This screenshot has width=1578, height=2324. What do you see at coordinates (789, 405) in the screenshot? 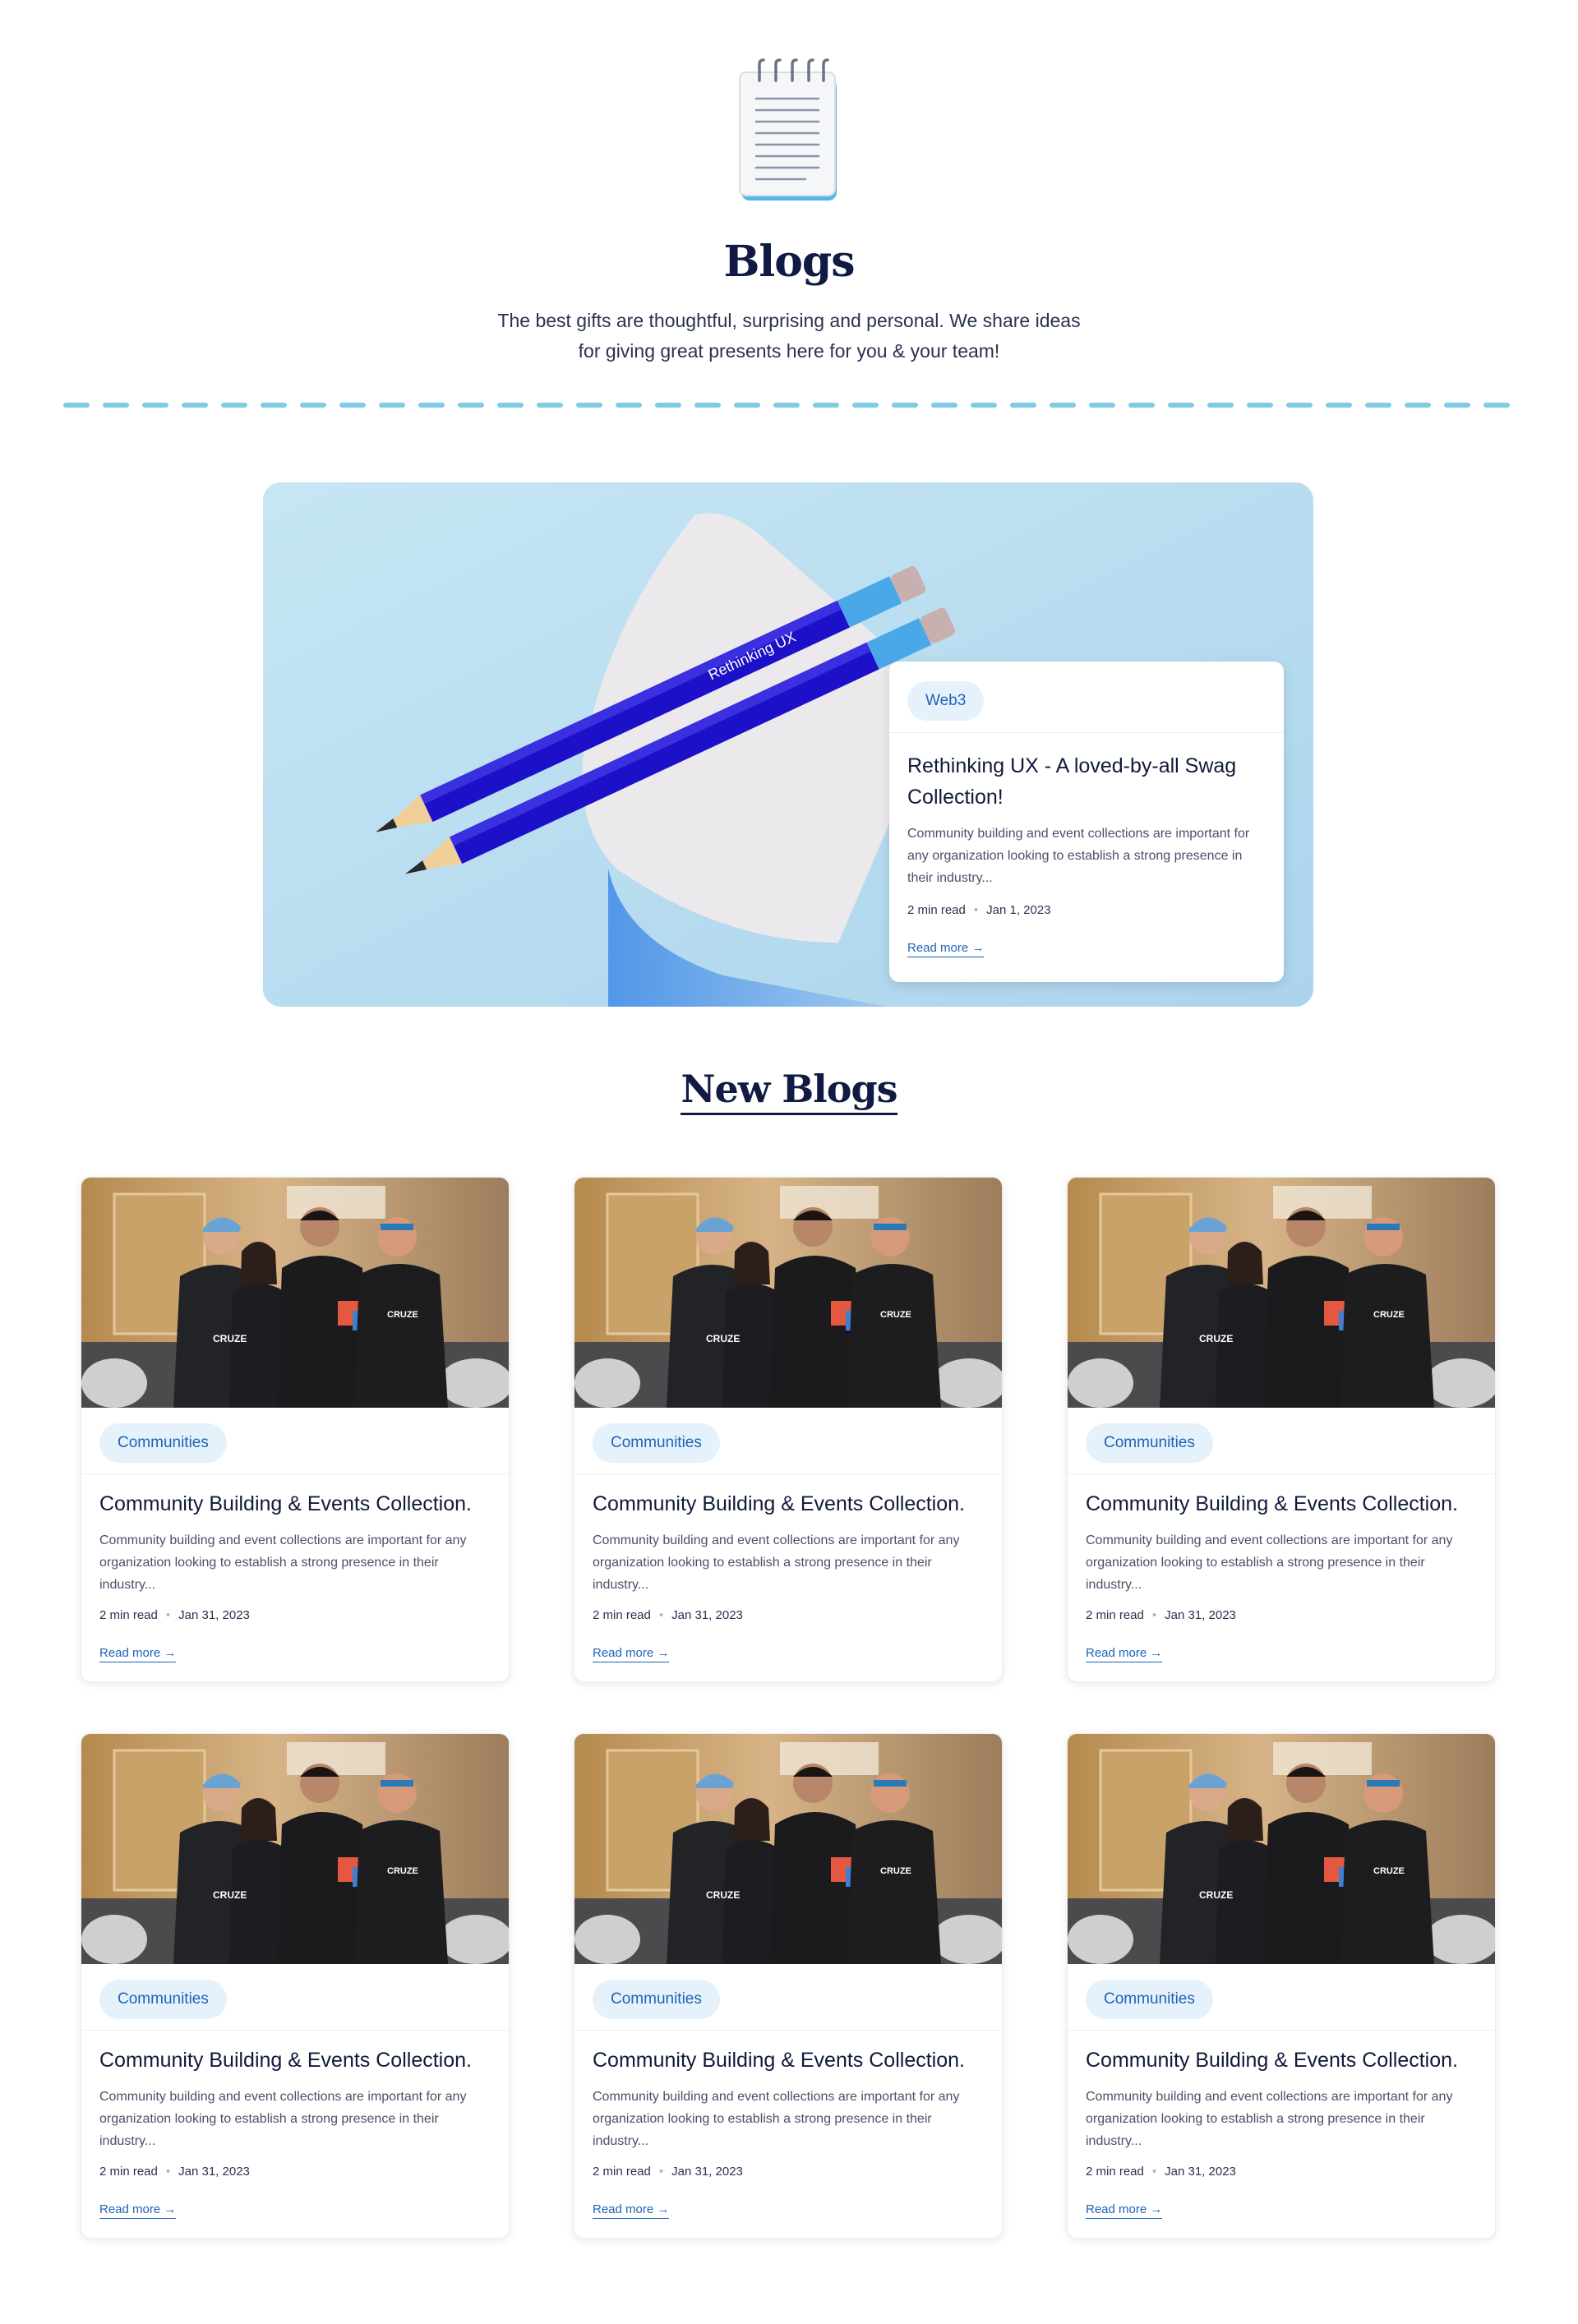
I see `dashed-divider` at bounding box center [789, 405].